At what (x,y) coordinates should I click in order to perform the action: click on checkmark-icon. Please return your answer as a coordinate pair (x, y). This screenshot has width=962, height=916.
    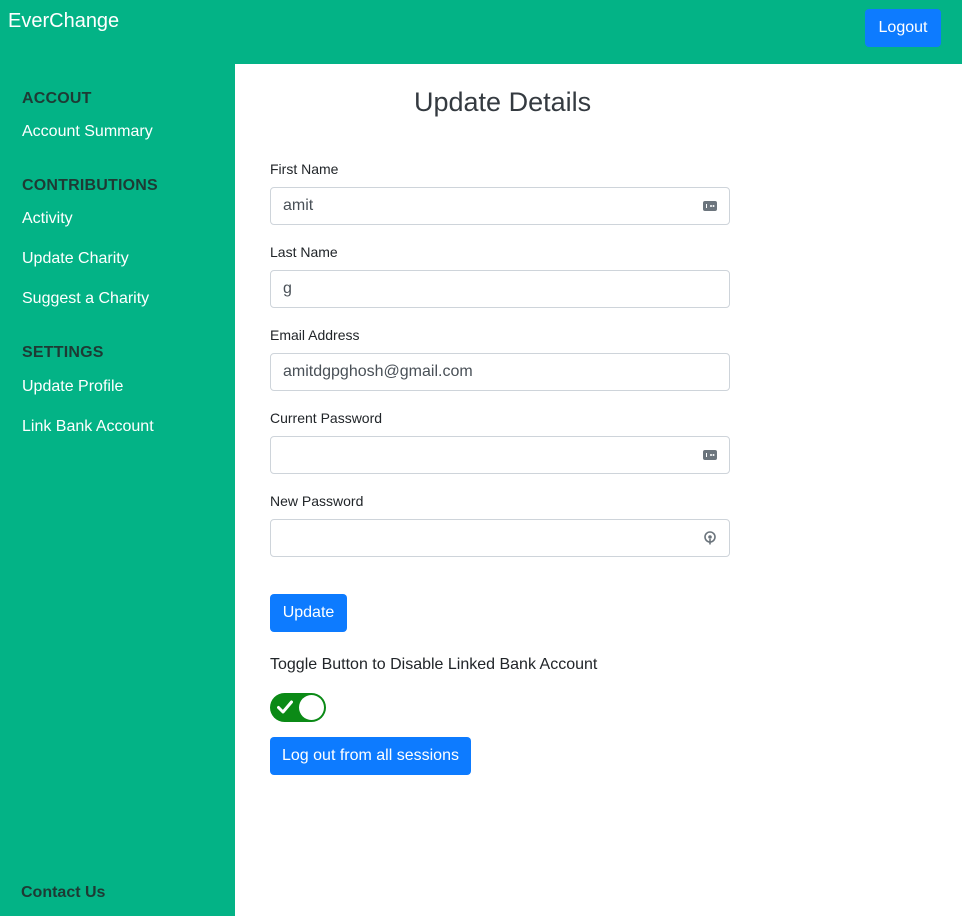
    Looking at the image, I should click on (285, 707).